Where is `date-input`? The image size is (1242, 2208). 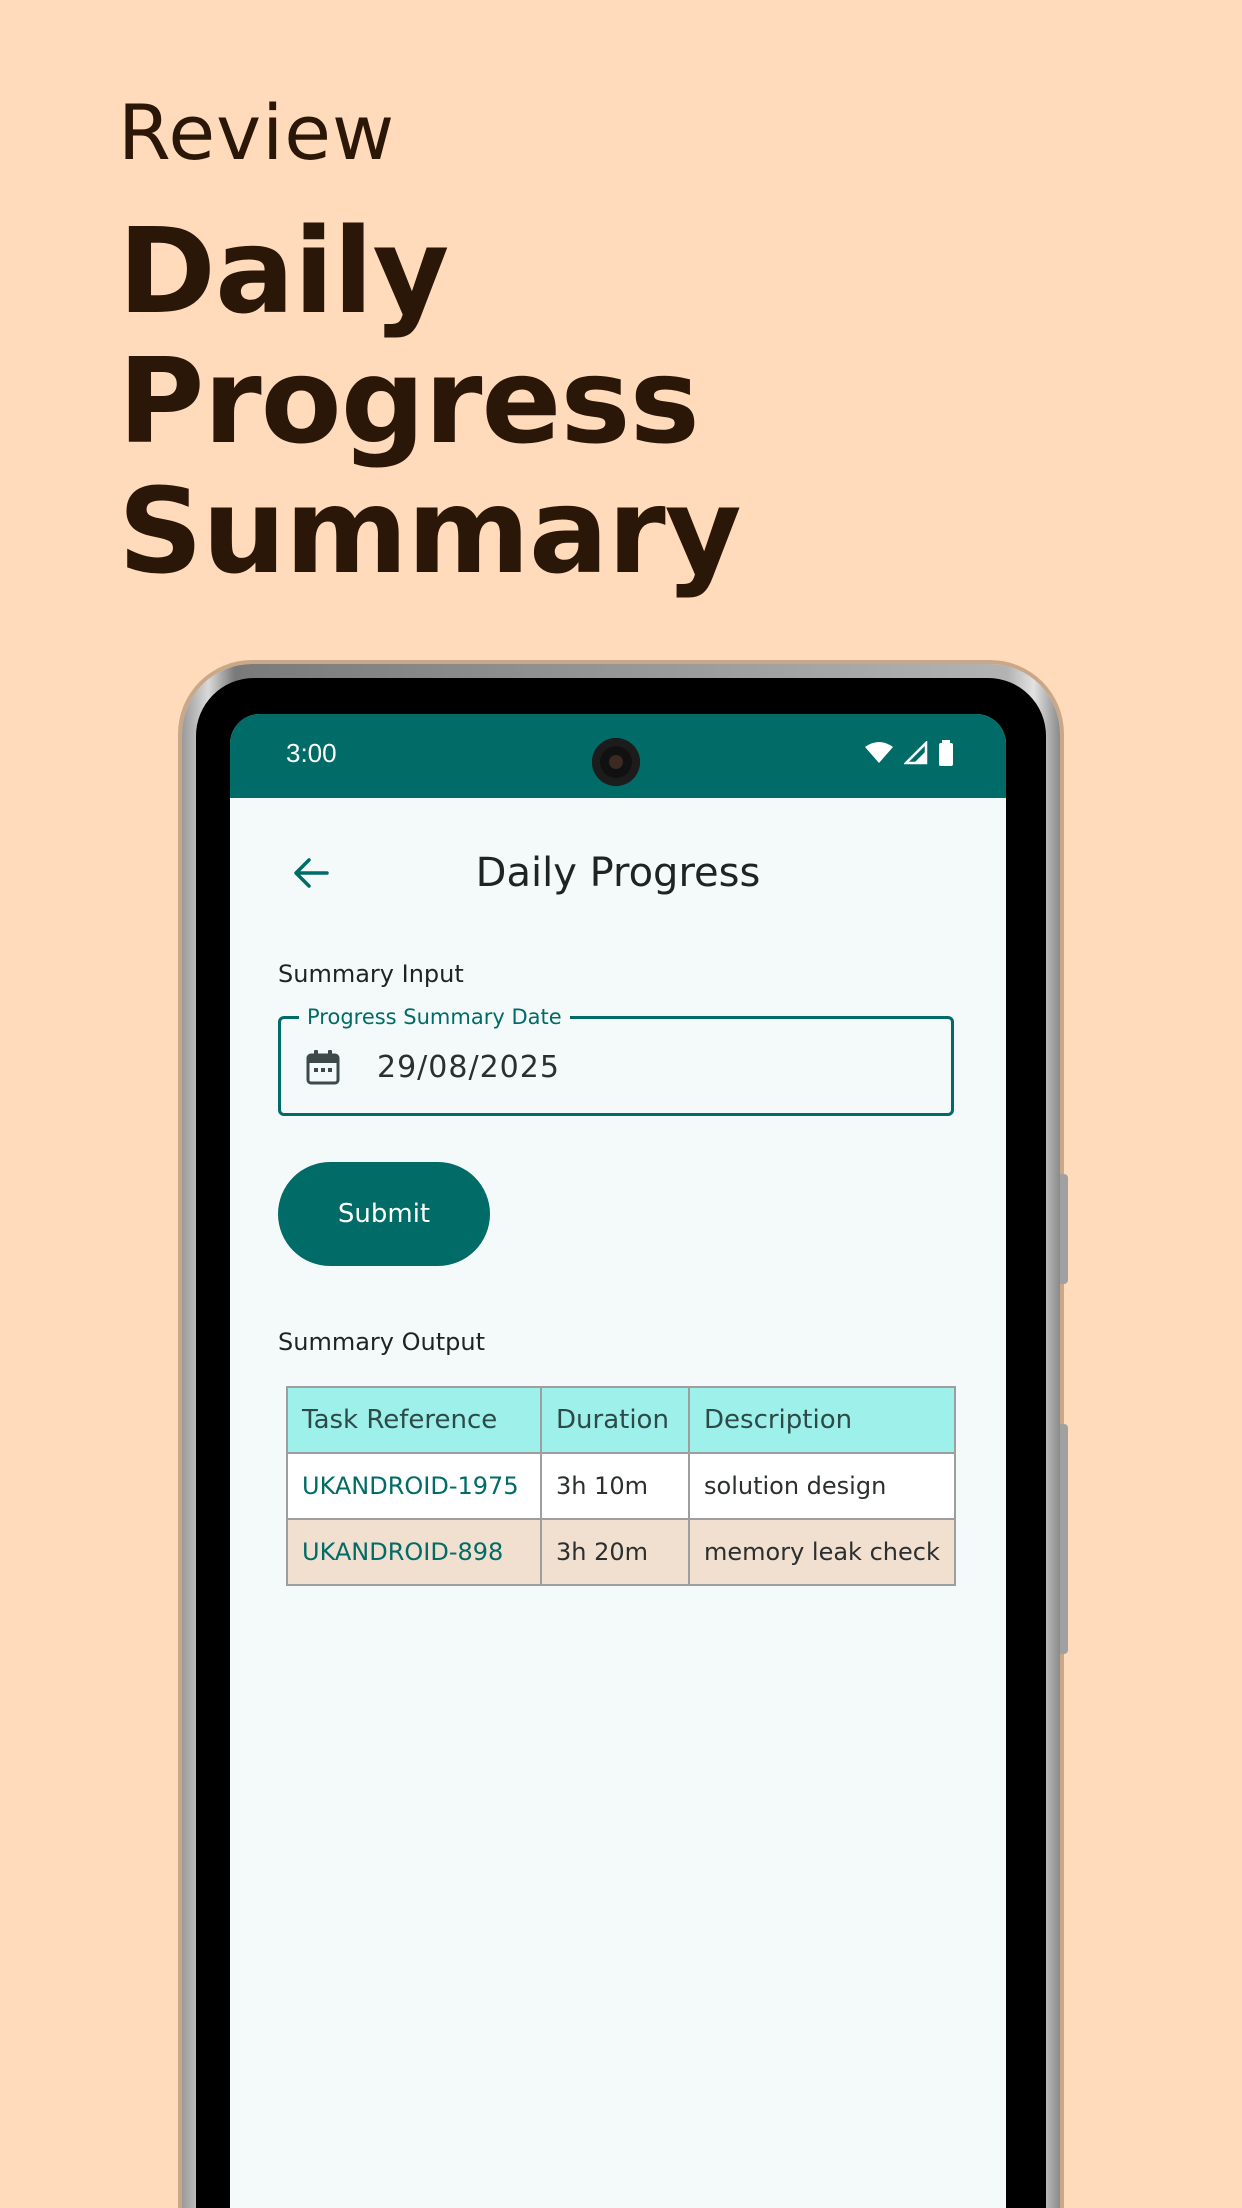 date-input is located at coordinates (647, 1067).